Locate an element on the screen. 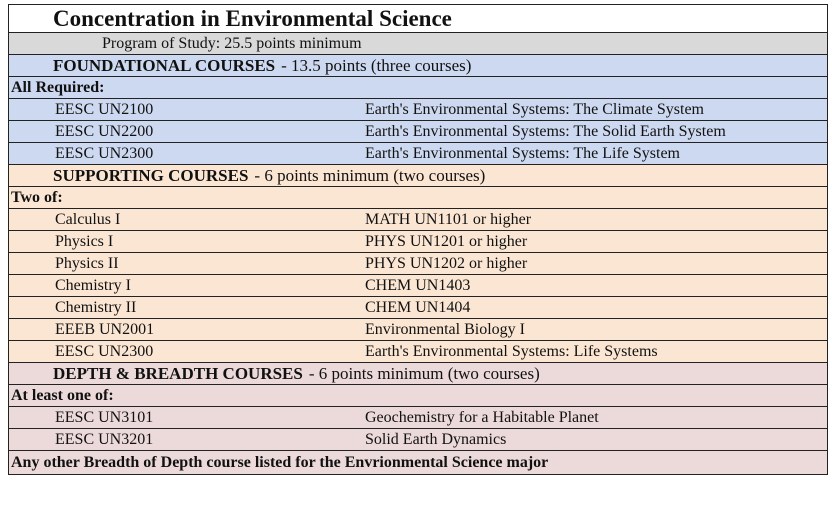 Image resolution: width=832 pixels, height=531 pixels. depth-subheading: At least one of: is located at coordinates (418, 396).